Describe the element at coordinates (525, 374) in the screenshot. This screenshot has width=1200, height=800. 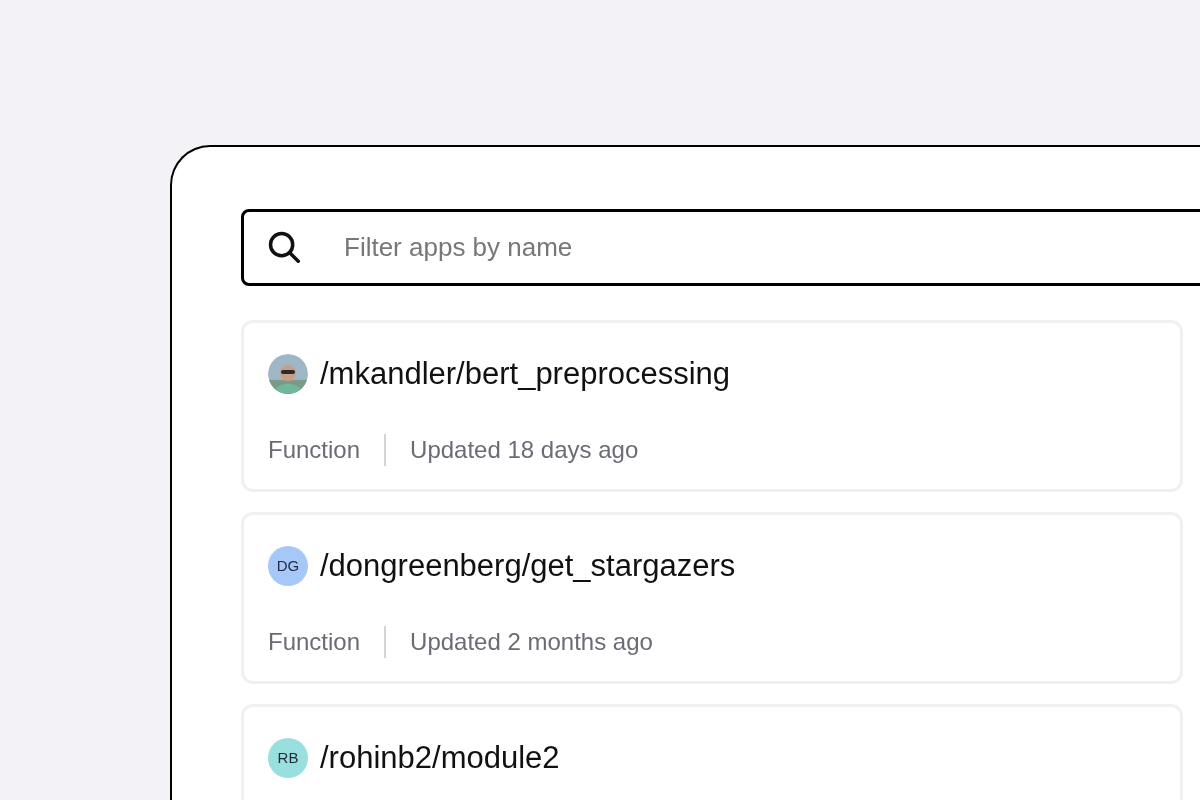
I see `app-name: /mkandler/bert_preprocessing` at that location.